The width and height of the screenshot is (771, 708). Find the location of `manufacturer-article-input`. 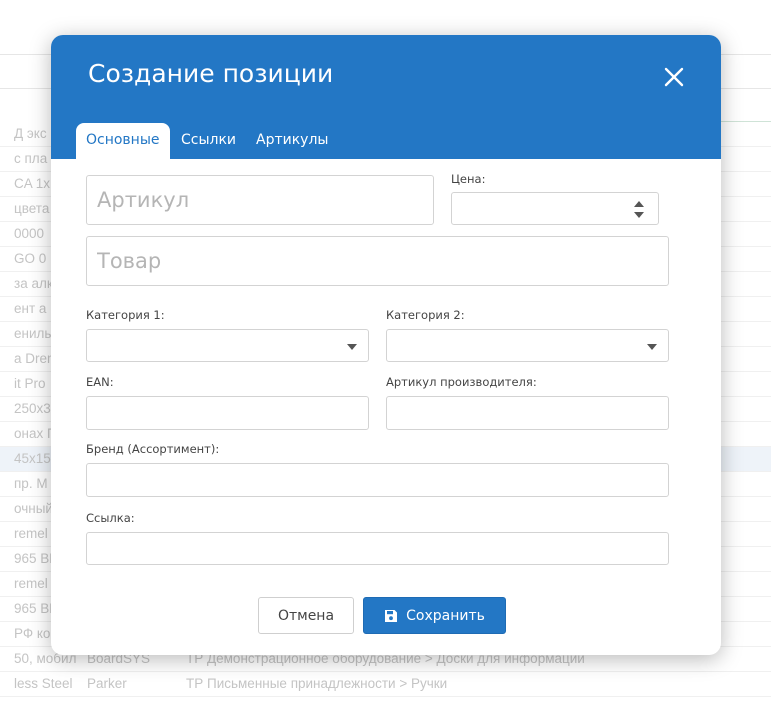

manufacturer-article-input is located at coordinates (527, 413).